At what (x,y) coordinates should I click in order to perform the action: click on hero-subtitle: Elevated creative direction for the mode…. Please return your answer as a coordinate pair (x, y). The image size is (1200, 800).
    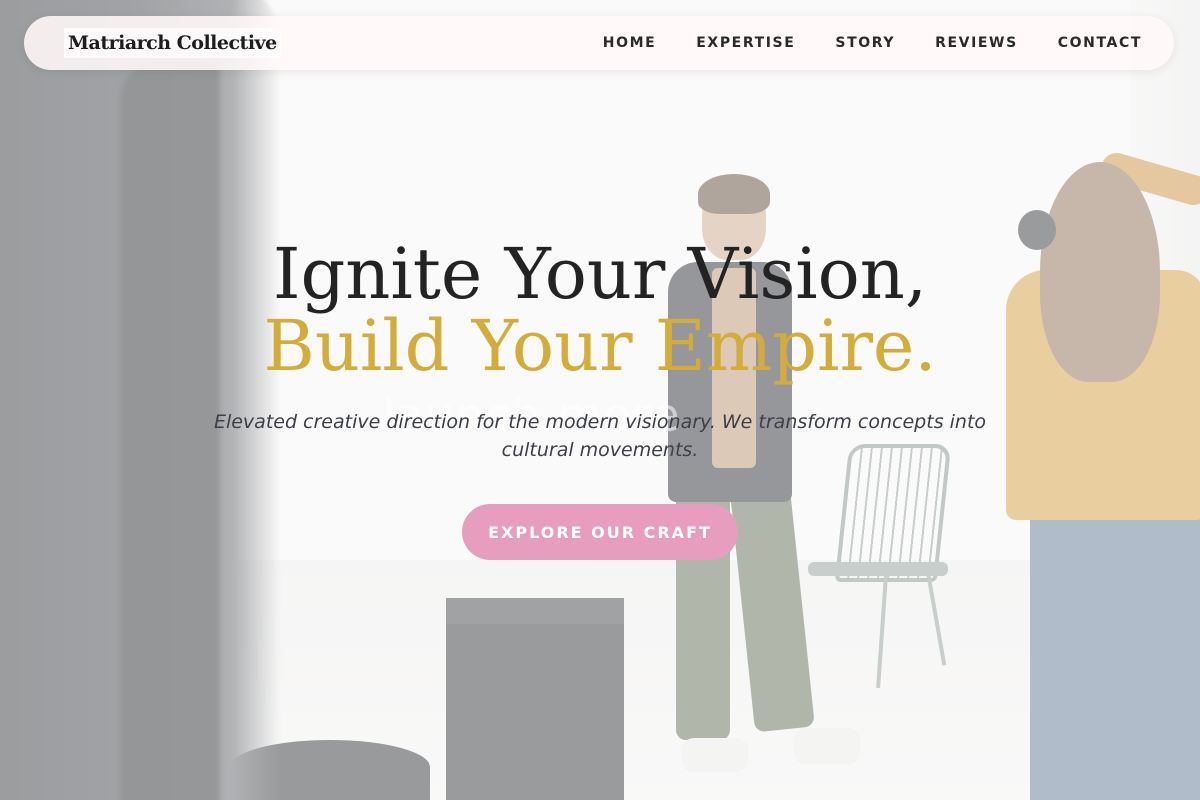
    Looking at the image, I should click on (600, 436).